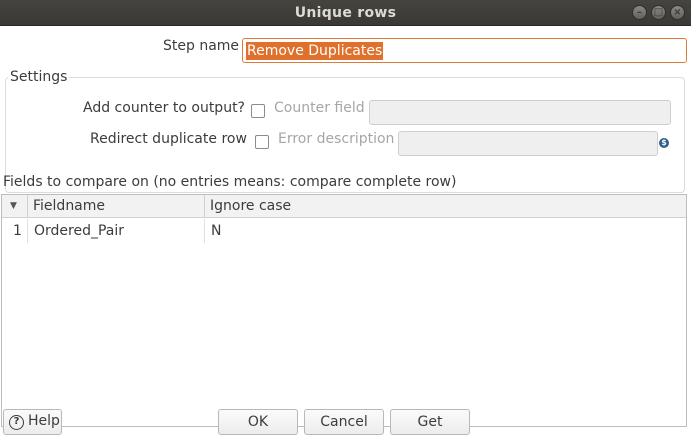  What do you see at coordinates (168, 139) in the screenshot?
I see `redirect-duplicate-label: Redirect duplicate row` at bounding box center [168, 139].